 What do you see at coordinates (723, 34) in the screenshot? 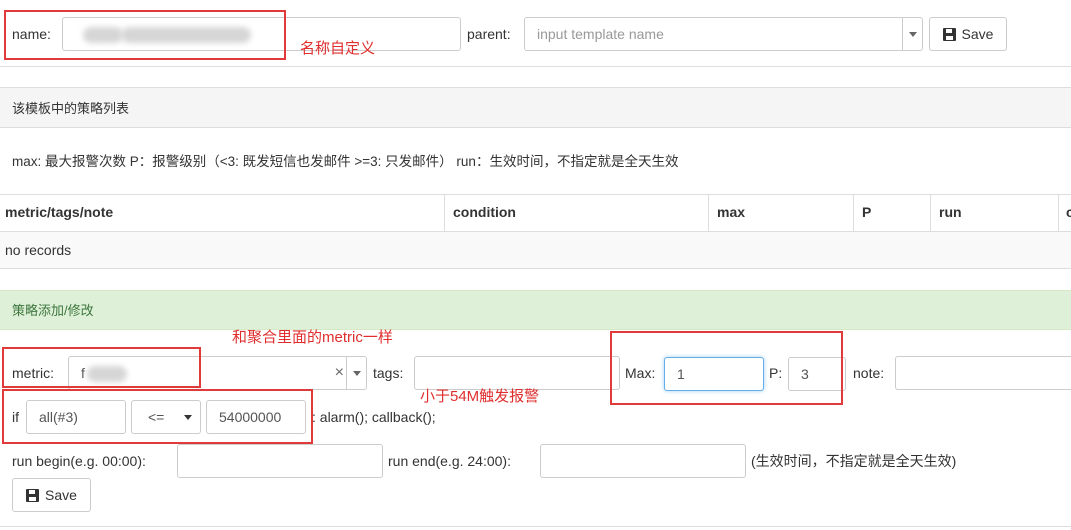
I see `parent-template-select: input template name` at bounding box center [723, 34].